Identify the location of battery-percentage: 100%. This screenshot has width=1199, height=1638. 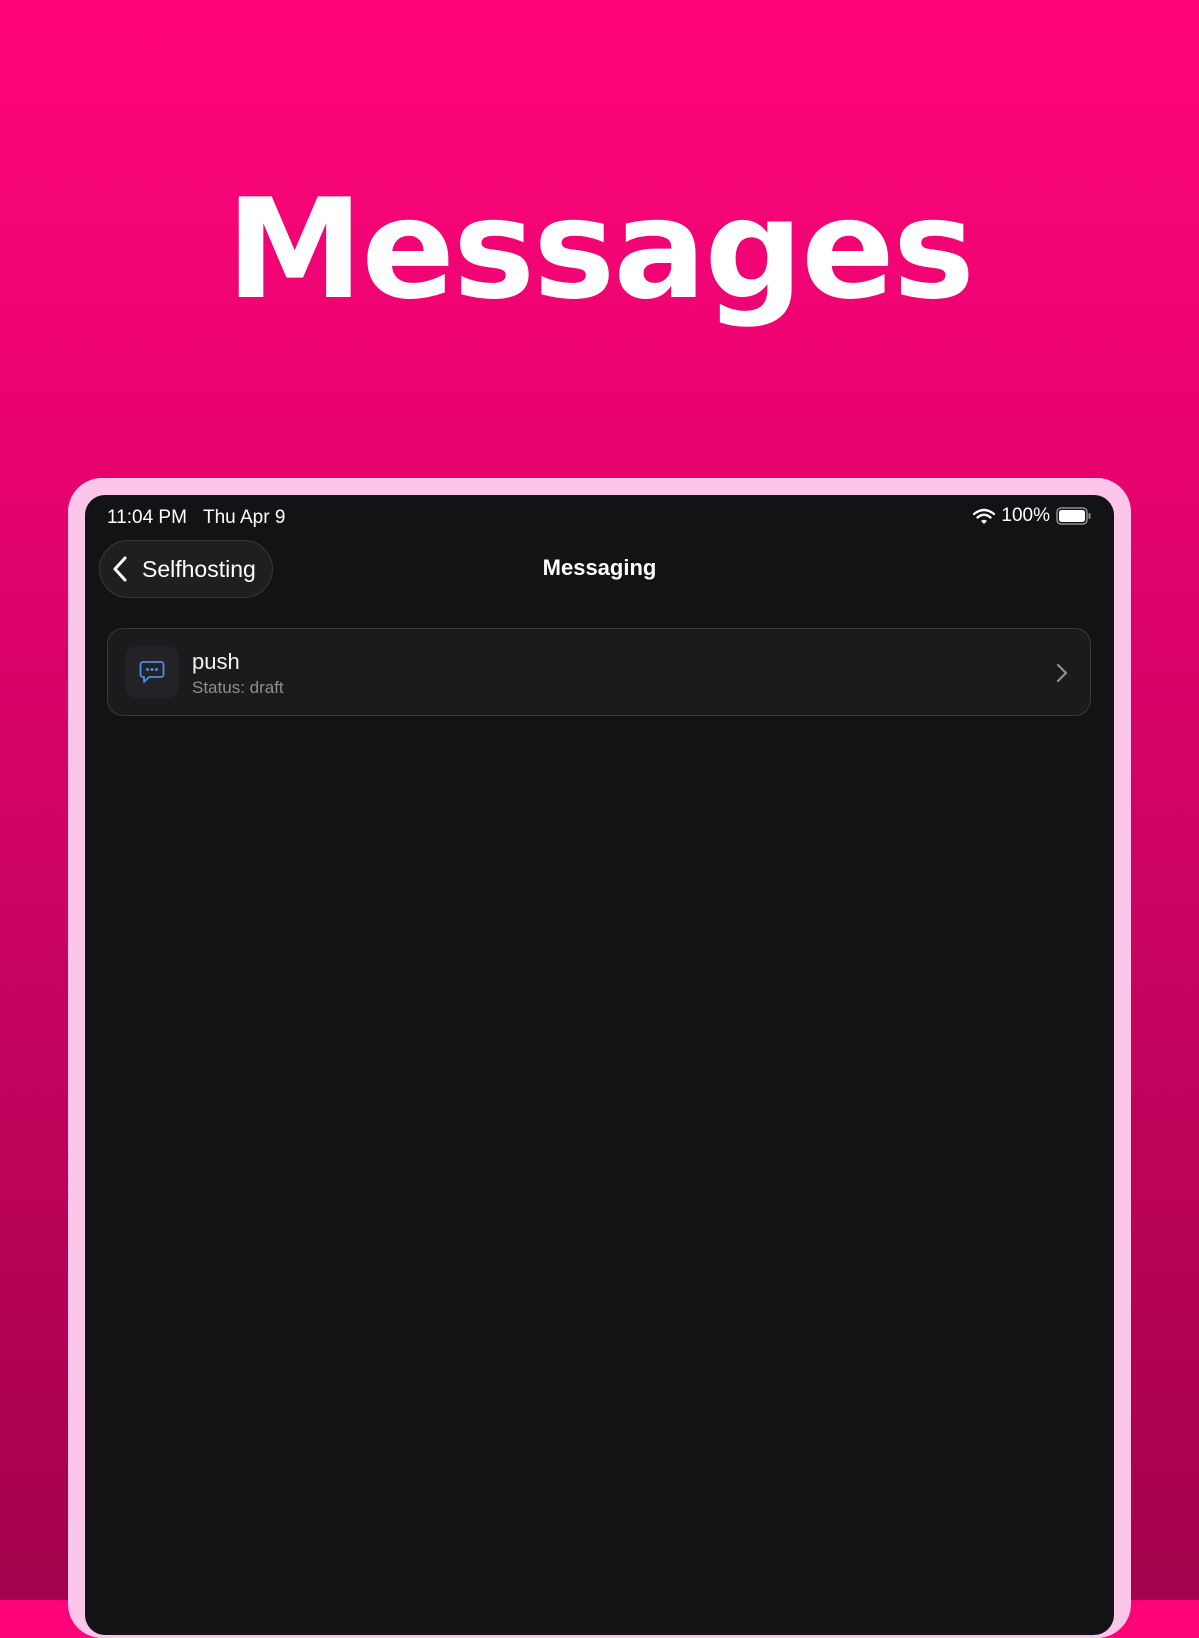
(1025, 515).